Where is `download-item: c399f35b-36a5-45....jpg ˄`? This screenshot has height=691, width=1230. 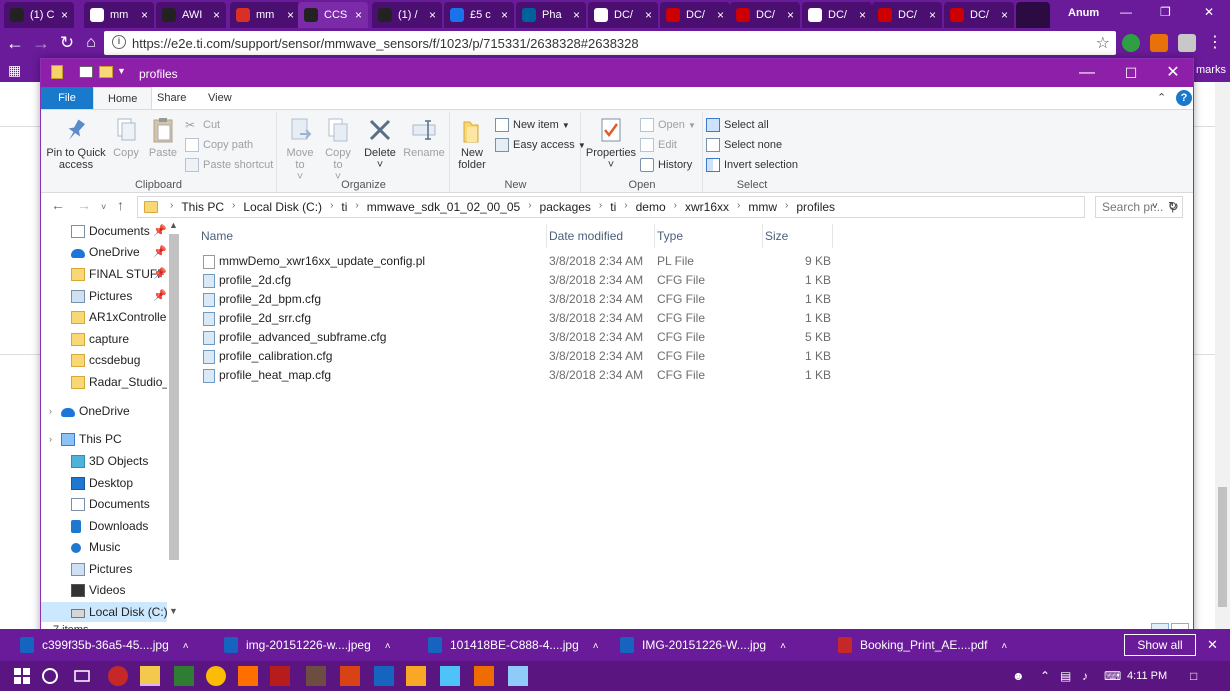
download-item: c399f35b-36a5-45....jpg ˄ is located at coordinates (104, 645).